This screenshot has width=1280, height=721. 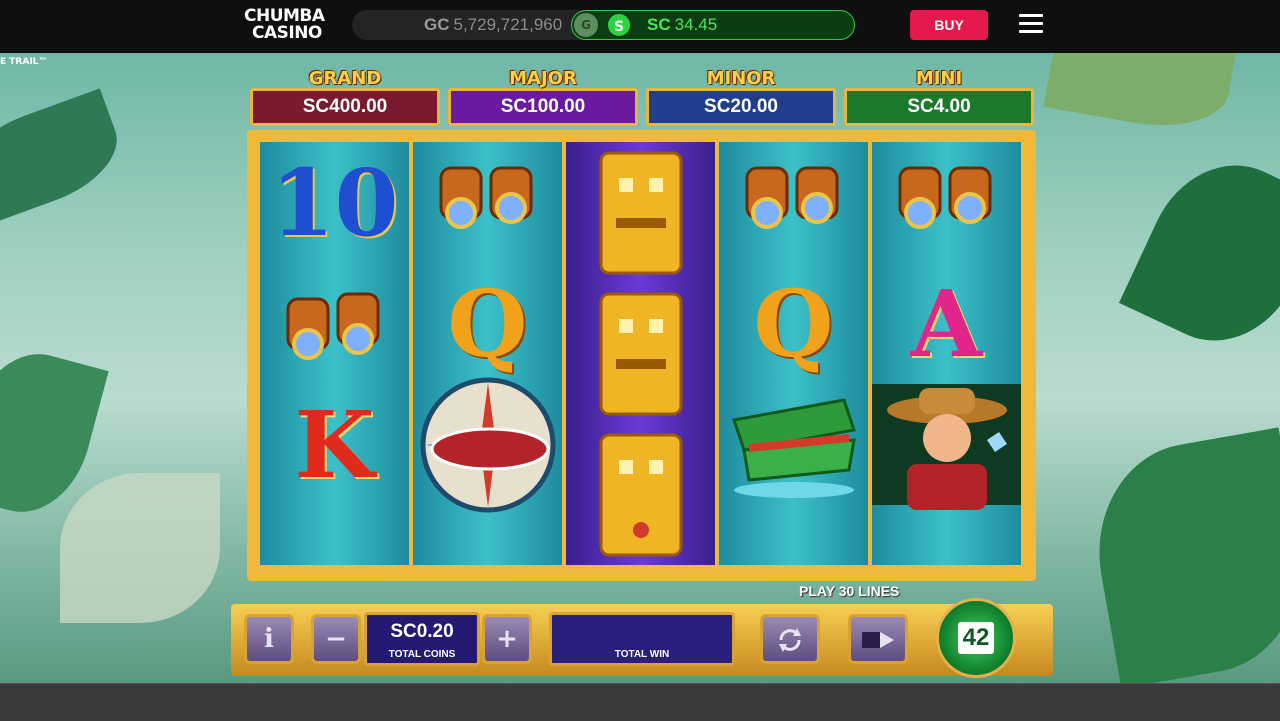 What do you see at coordinates (939, 106) in the screenshot?
I see `jackpot-value: SC4.00` at bounding box center [939, 106].